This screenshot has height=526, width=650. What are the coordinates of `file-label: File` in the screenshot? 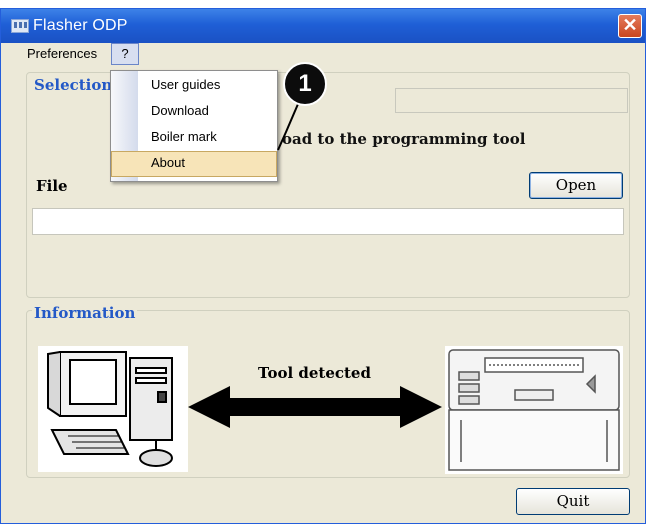 It's located at (52, 186).